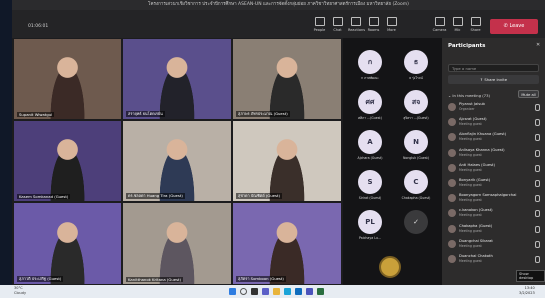  I want to click on participant-row: Alonflajin Khuana (Guest) Meeting guest, so click(493, 138).